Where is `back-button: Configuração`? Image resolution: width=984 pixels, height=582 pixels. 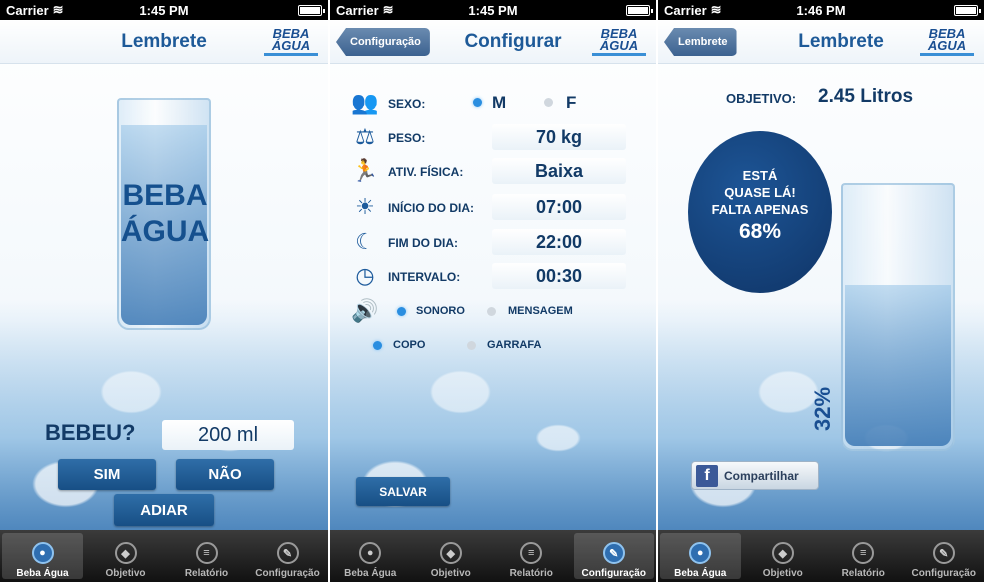 back-button: Configuração is located at coordinates (383, 42).